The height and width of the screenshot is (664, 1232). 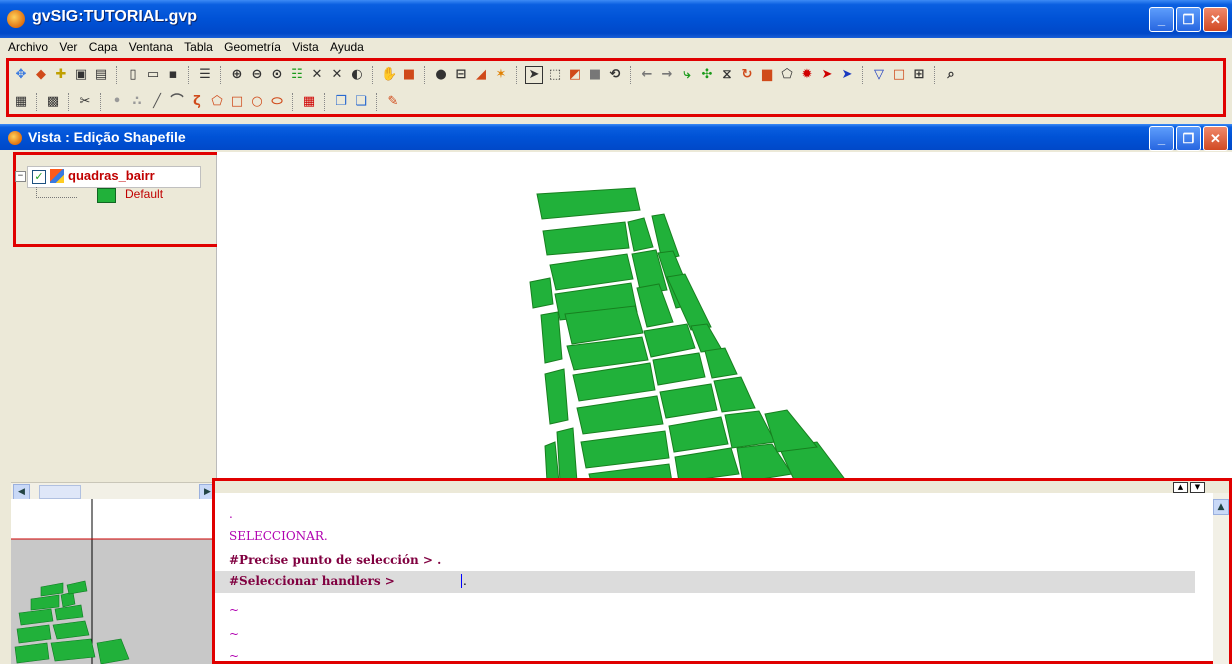 What do you see at coordinates (207, 102) in the screenshot?
I see `toolbar-row-2: ▦ ▩ ✂ • ∴ ╱ ⌒ ζ ⬠ □ ○ ⬭ ▦ ❐ ❏ ✎` at bounding box center [207, 102].